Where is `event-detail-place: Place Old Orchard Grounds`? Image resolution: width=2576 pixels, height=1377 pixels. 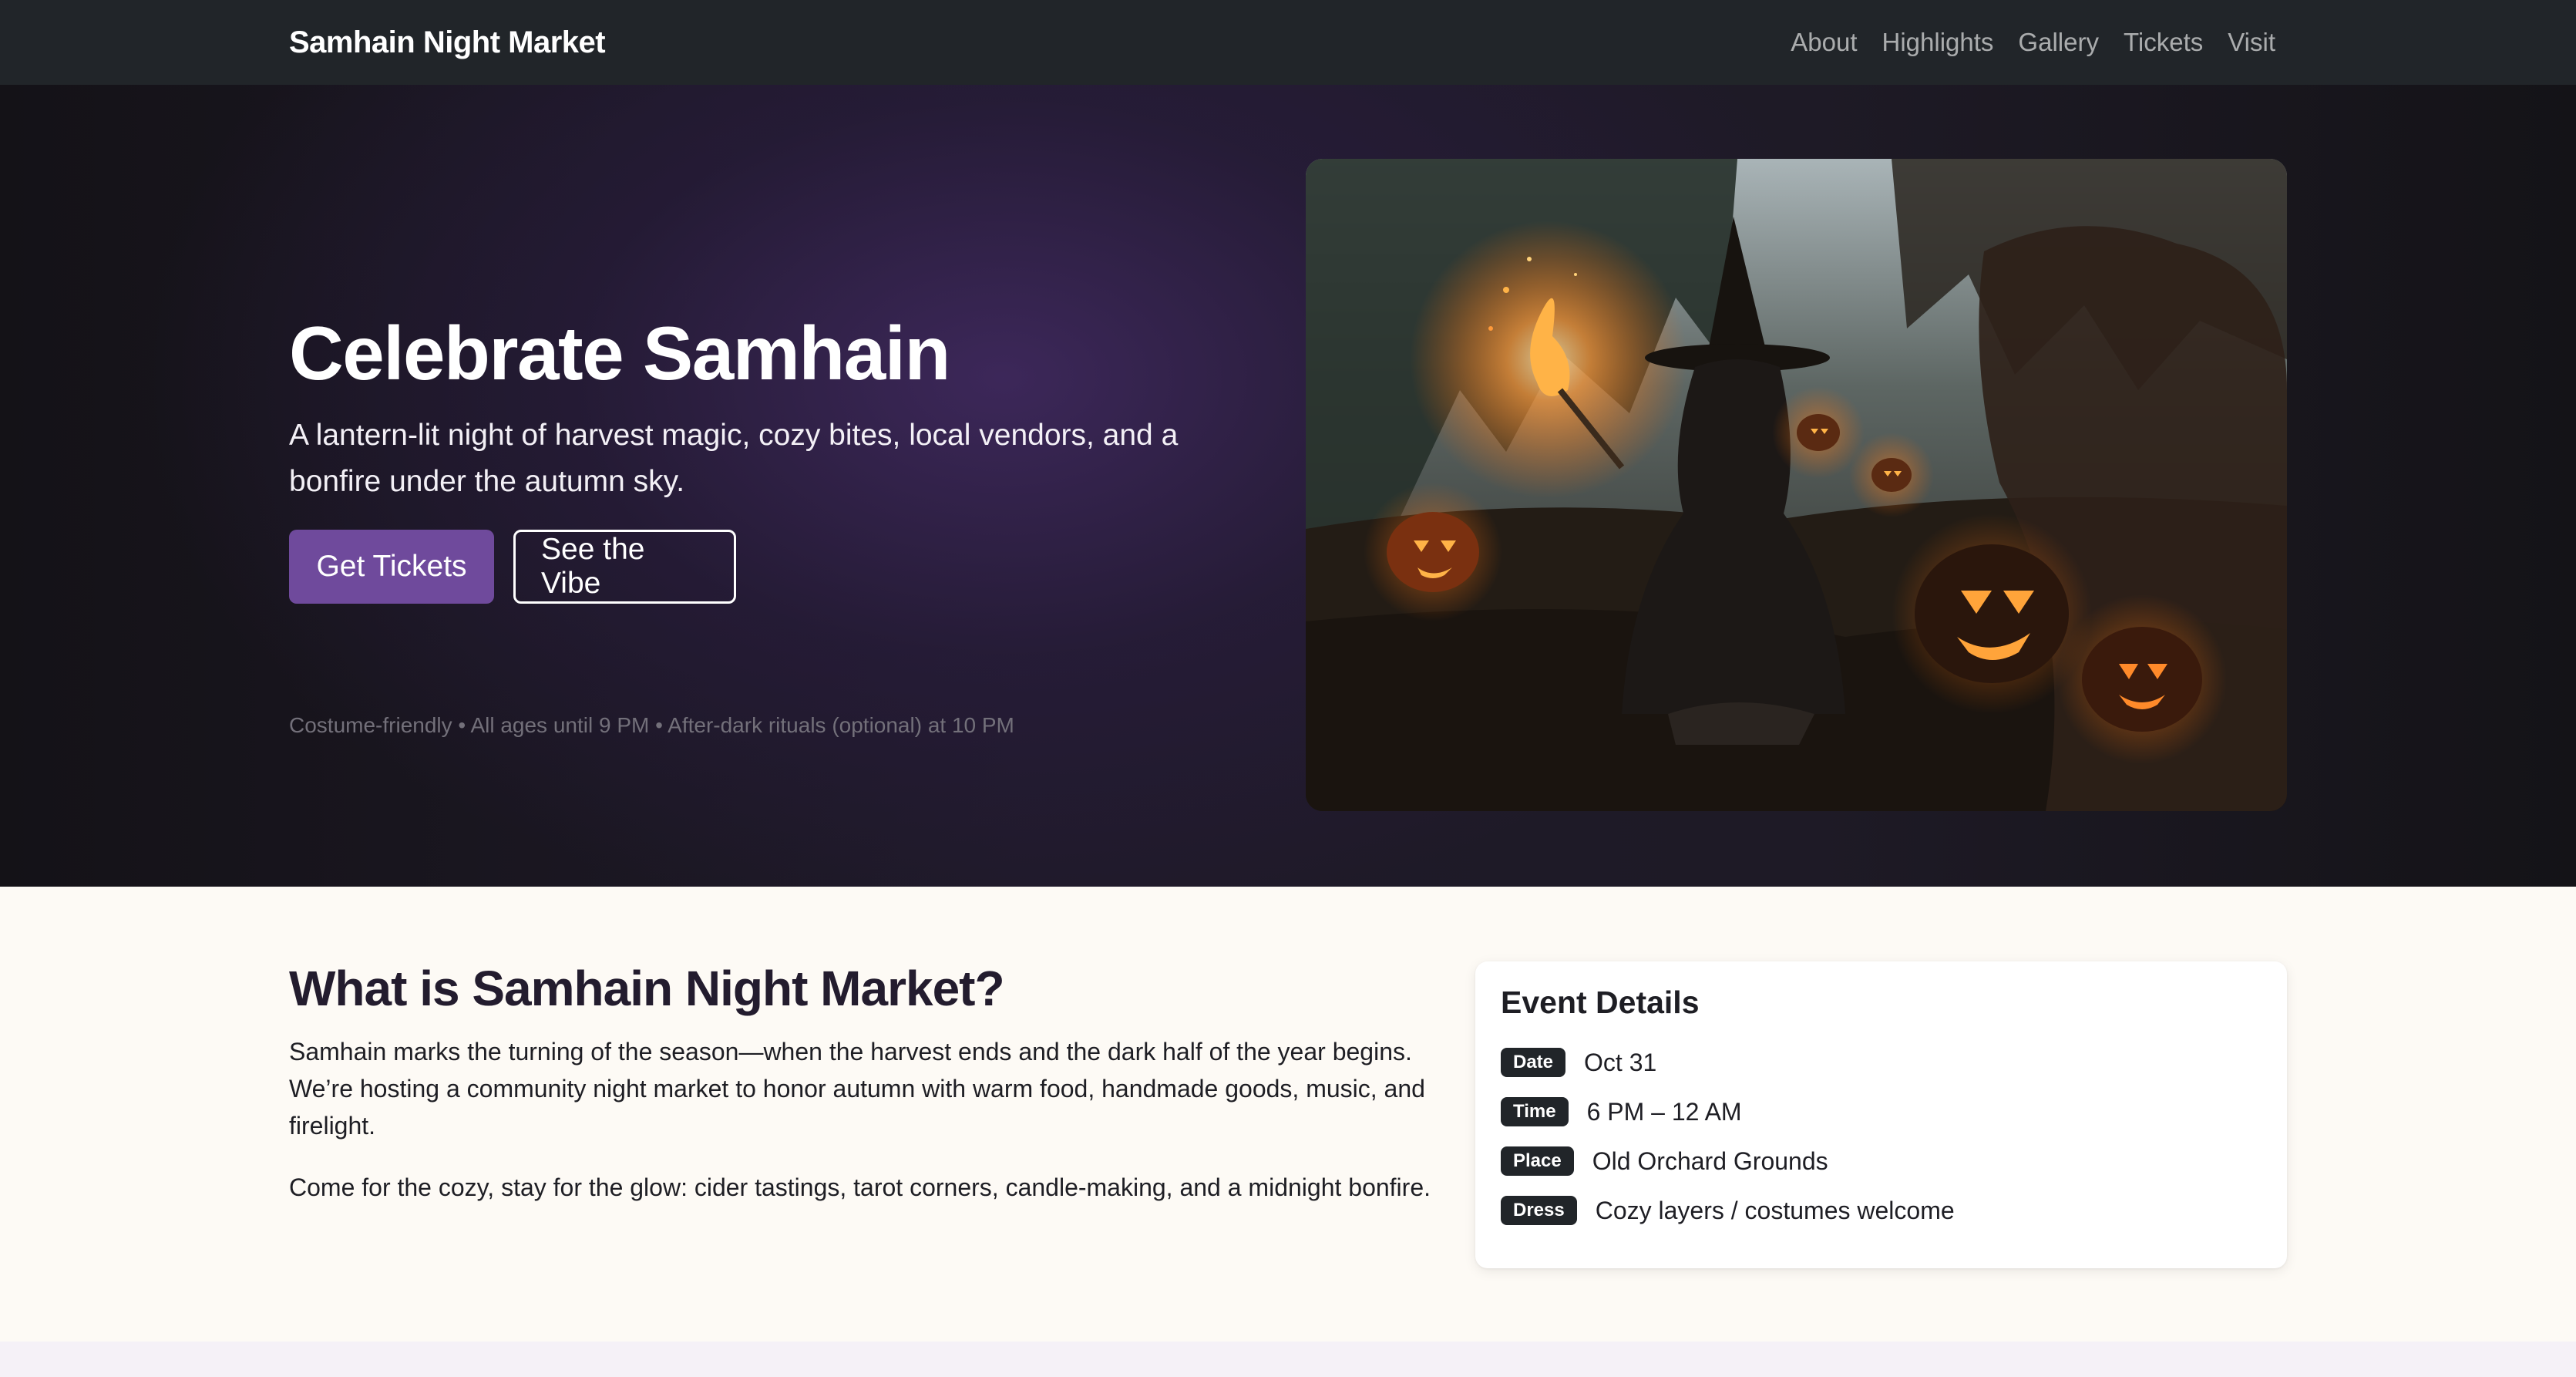
event-detail-place: Place Old Orchard Grounds is located at coordinates (1664, 1161).